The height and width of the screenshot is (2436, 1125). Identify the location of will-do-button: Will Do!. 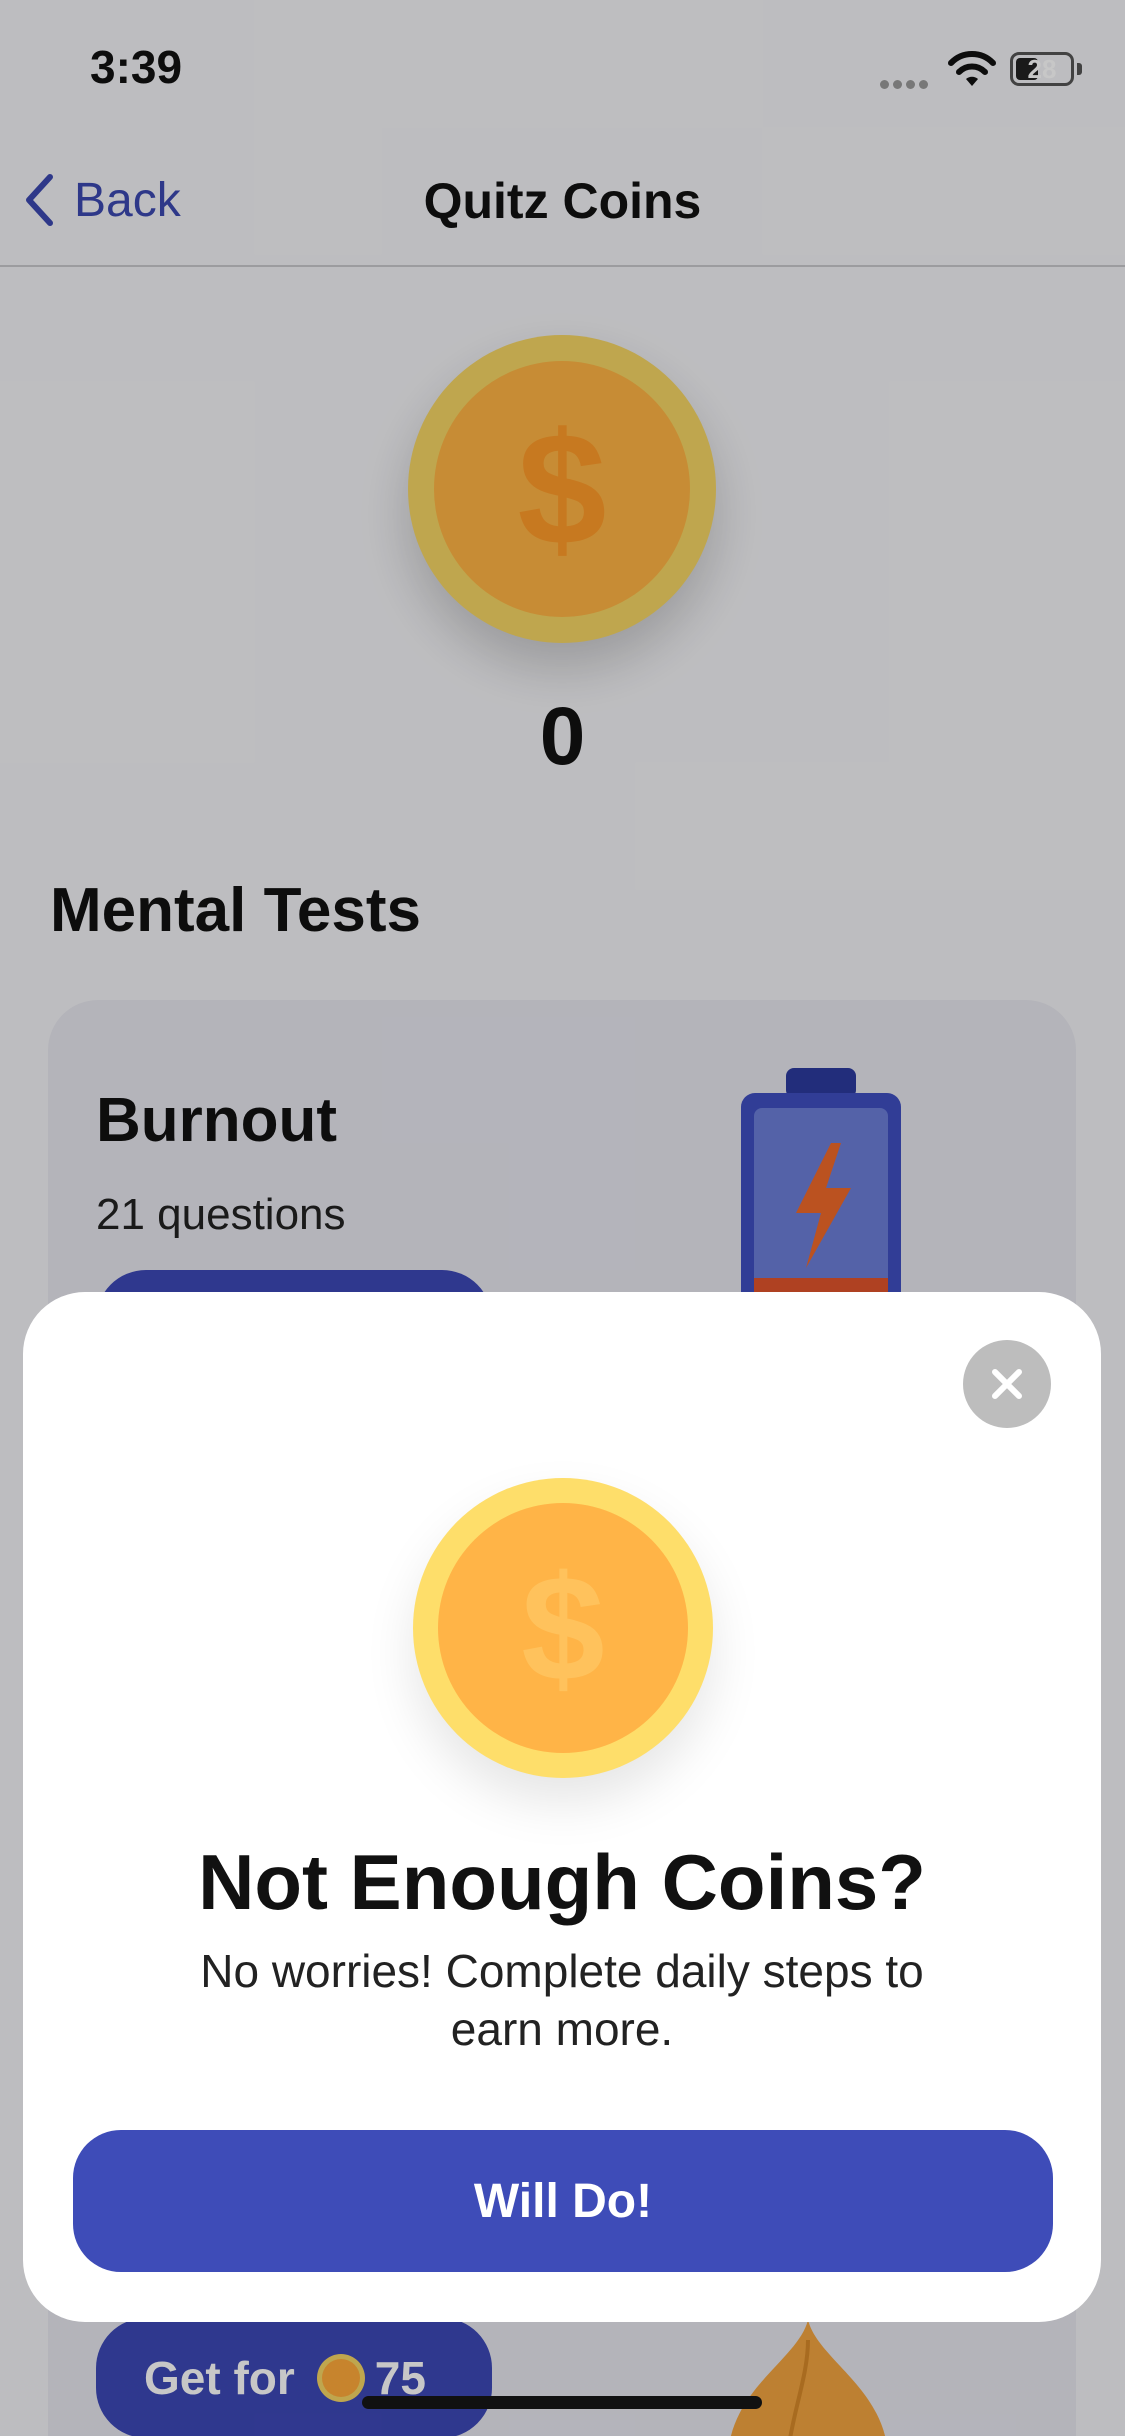
(563, 2201).